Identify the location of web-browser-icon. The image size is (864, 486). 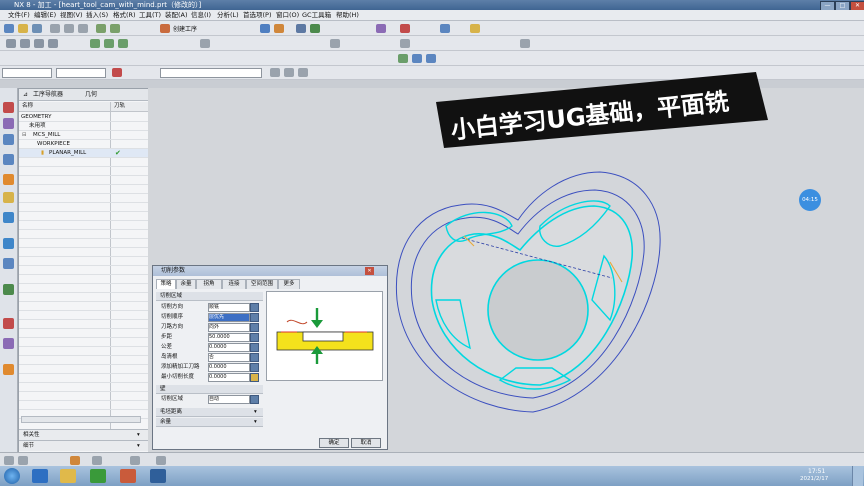
(8, 217).